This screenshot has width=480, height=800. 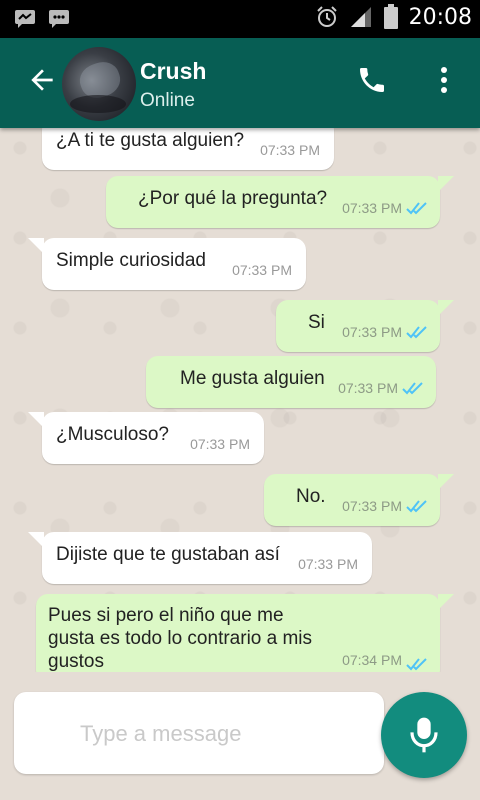 I want to click on sms-notification-icon, so click(x=59, y=19).